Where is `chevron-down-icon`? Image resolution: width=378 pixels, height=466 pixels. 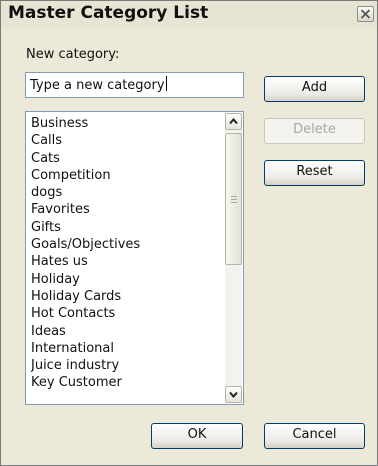 chevron-down-icon is located at coordinates (233, 394).